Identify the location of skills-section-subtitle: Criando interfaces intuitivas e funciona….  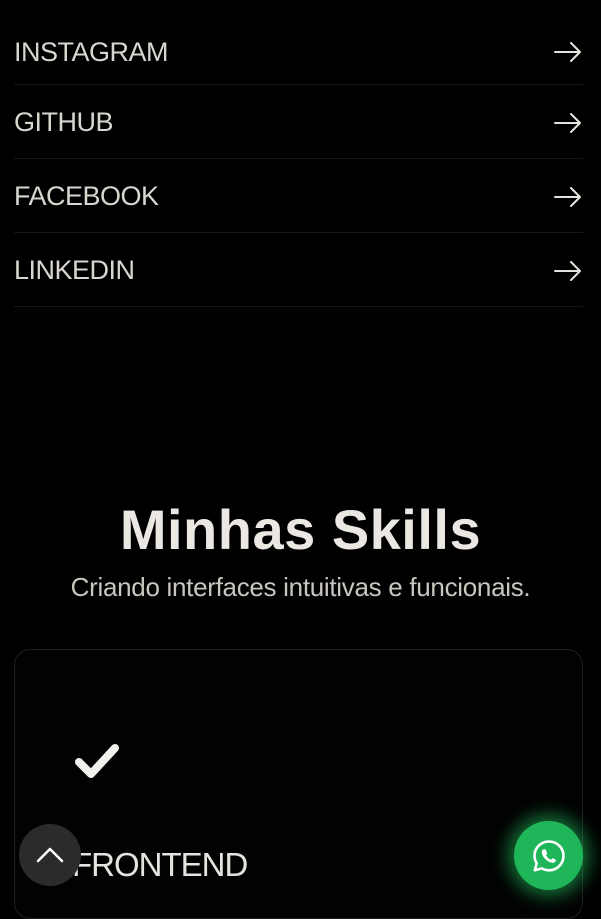
(300, 587).